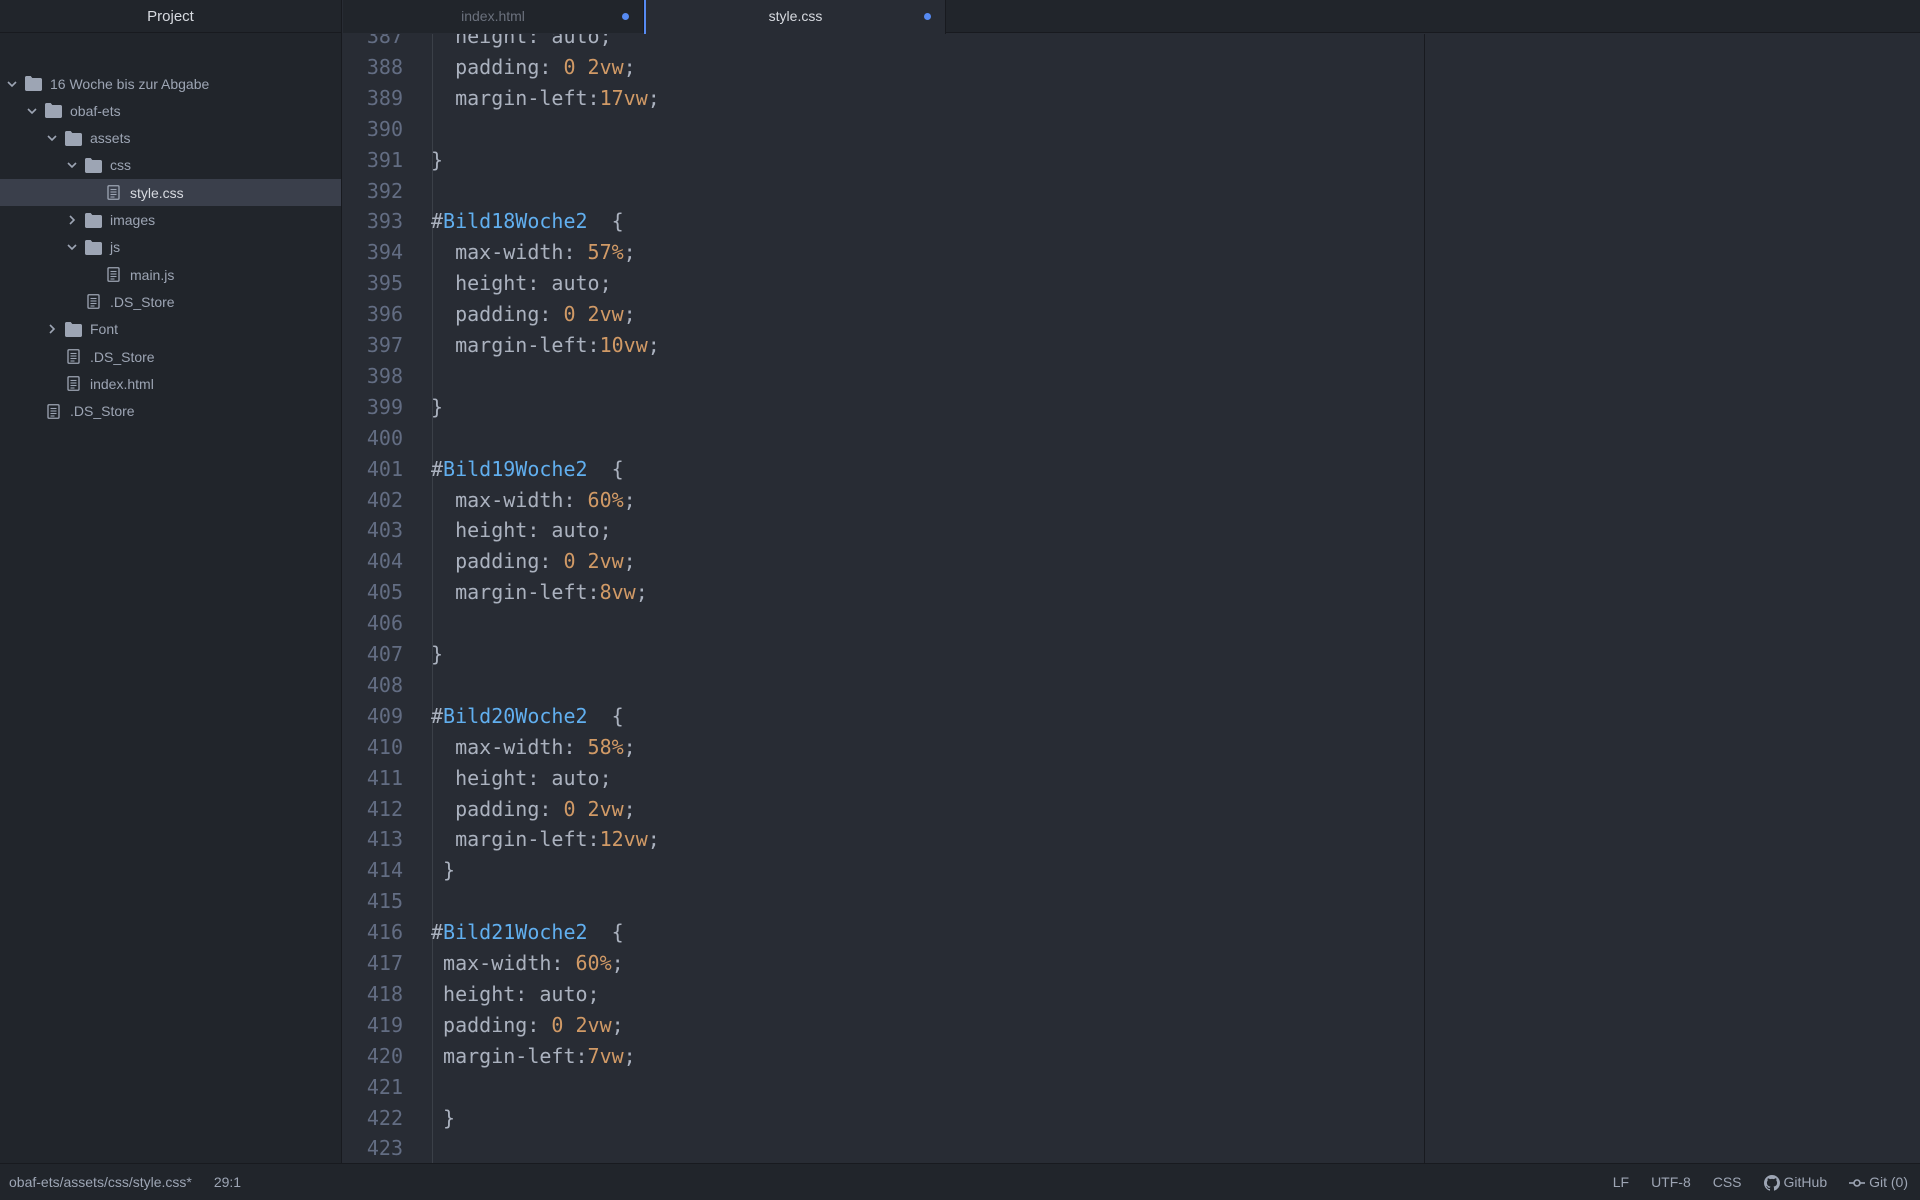  I want to click on tree-folder: css, so click(170, 165).